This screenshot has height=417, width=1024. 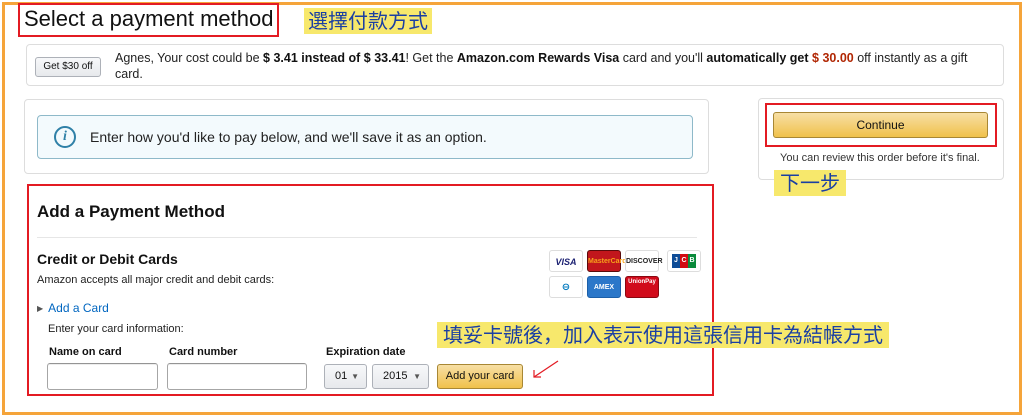 What do you see at coordinates (341, 376) in the screenshot?
I see `expiration-month-value: 01` at bounding box center [341, 376].